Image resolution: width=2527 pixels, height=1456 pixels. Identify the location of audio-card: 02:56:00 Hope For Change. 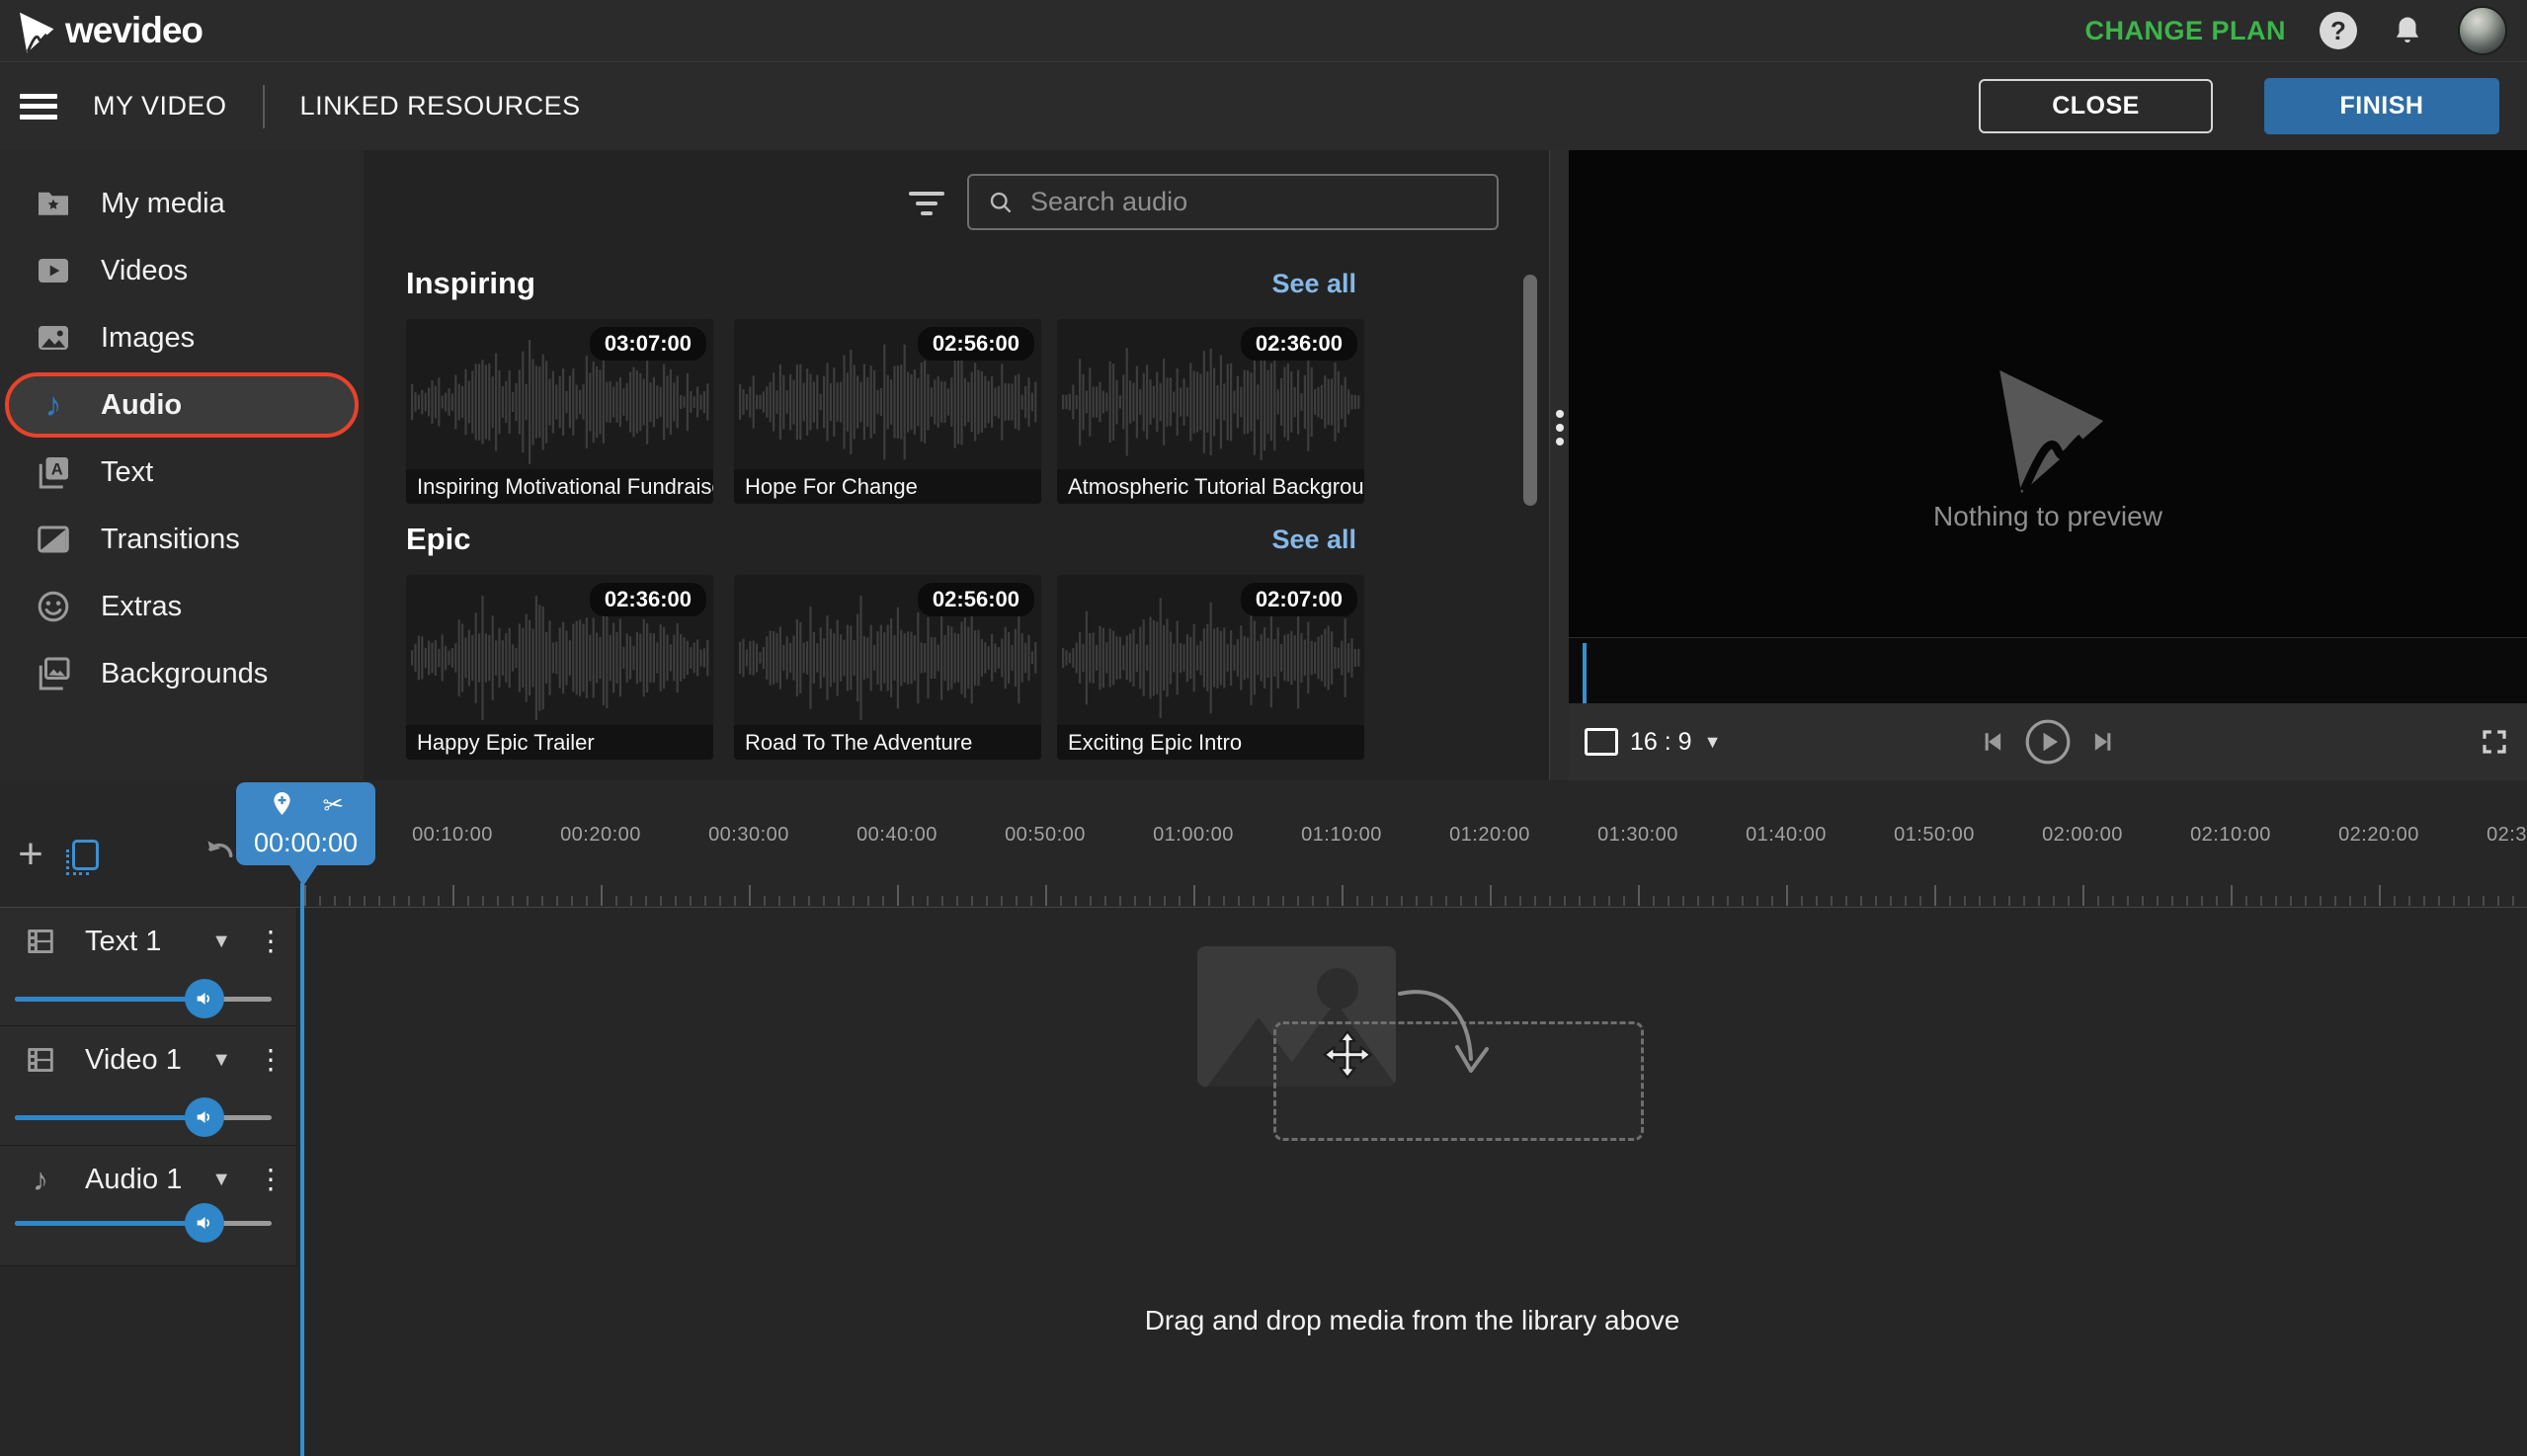
(887, 411).